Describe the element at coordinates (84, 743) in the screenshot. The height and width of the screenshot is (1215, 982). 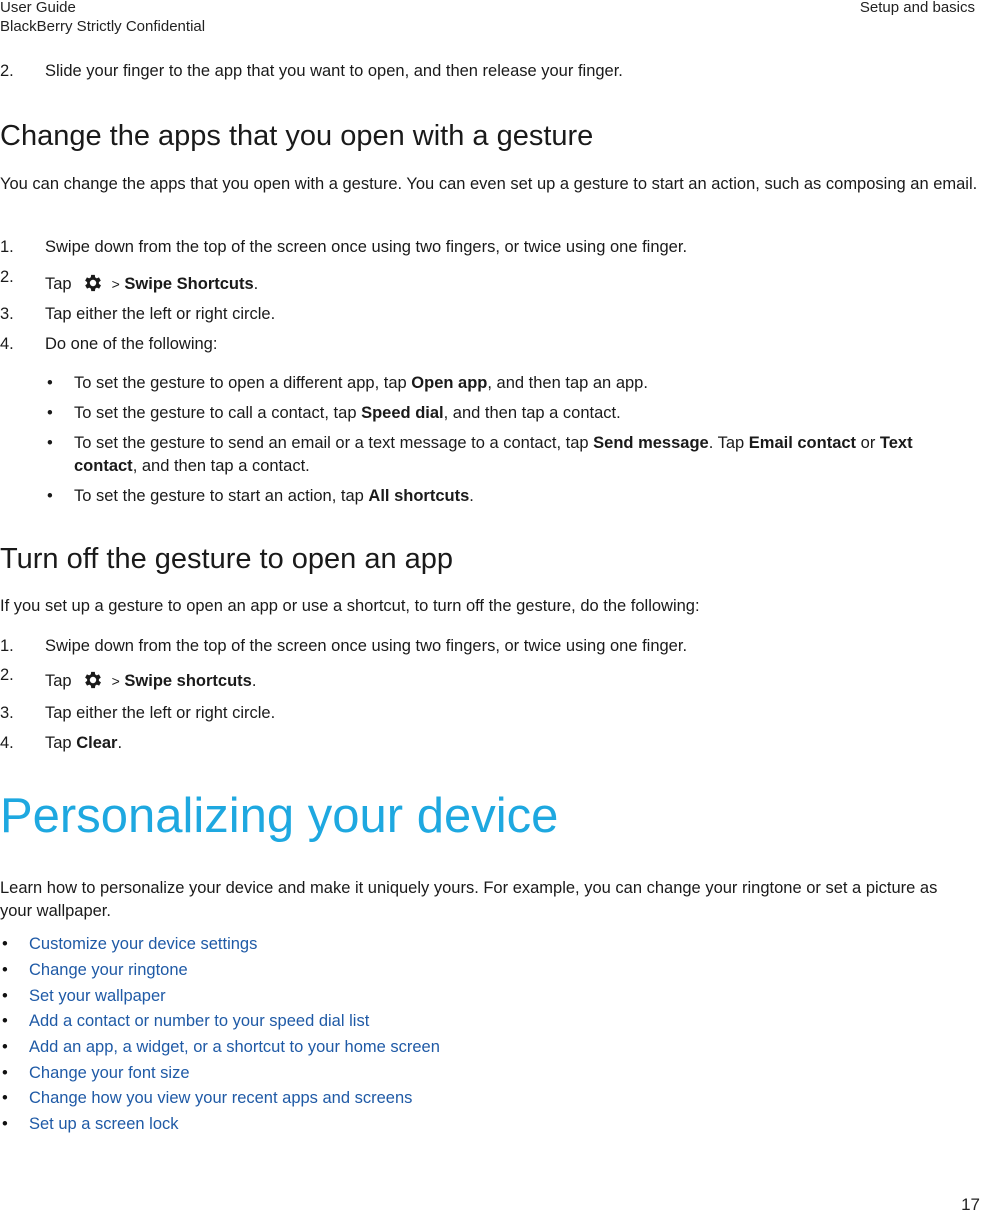
I see `step-text: Tap Clear.` at that location.